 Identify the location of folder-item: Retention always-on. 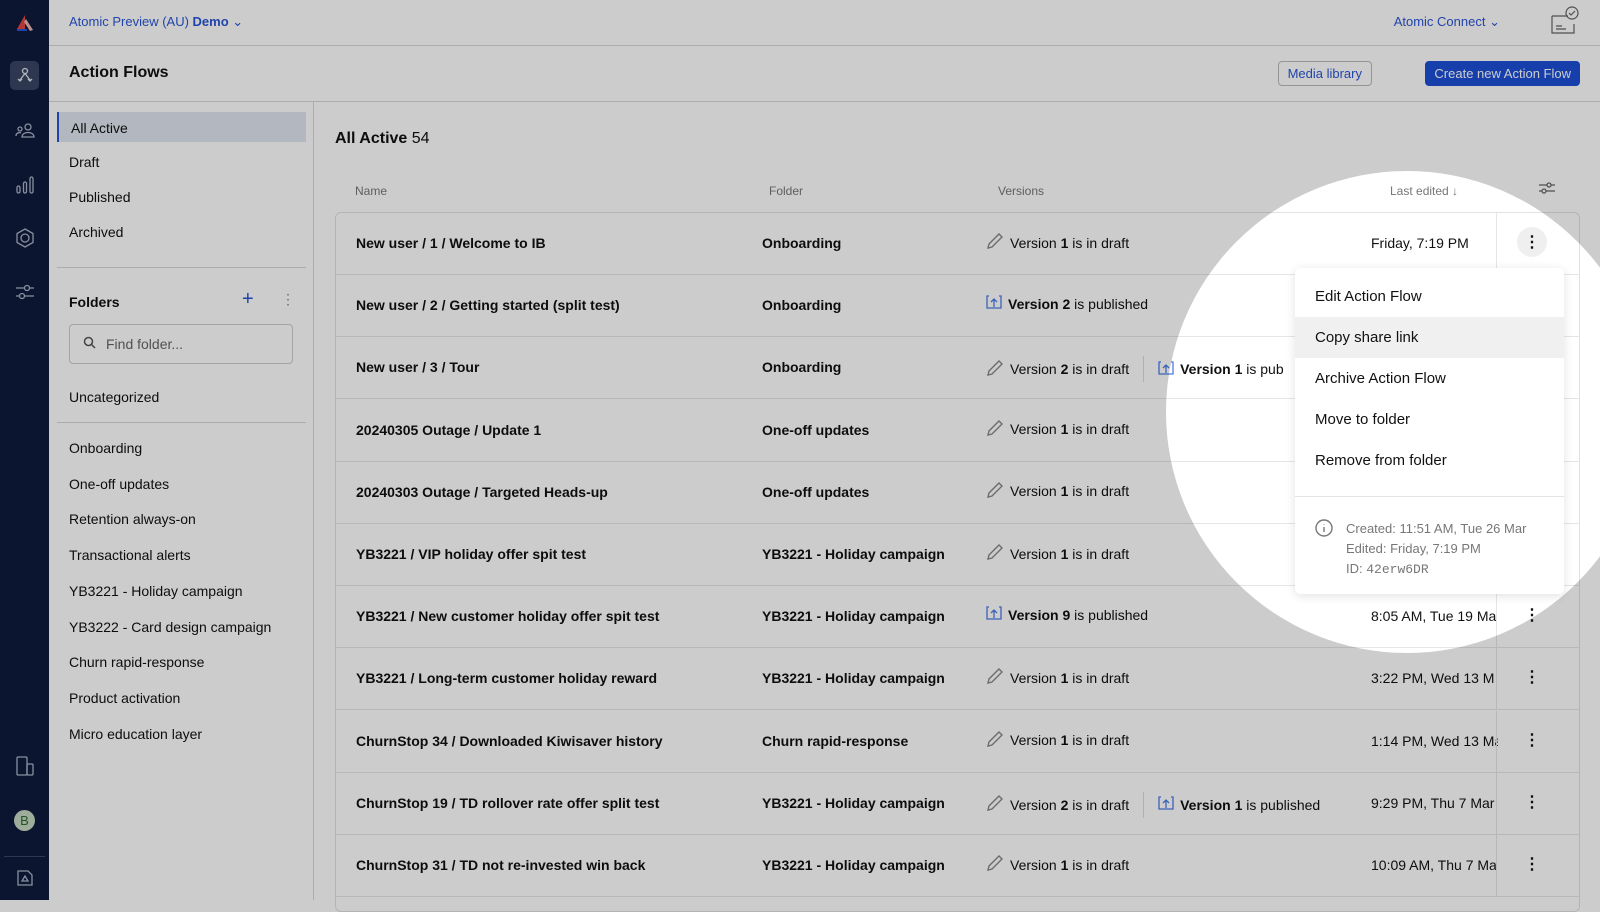
(132, 519).